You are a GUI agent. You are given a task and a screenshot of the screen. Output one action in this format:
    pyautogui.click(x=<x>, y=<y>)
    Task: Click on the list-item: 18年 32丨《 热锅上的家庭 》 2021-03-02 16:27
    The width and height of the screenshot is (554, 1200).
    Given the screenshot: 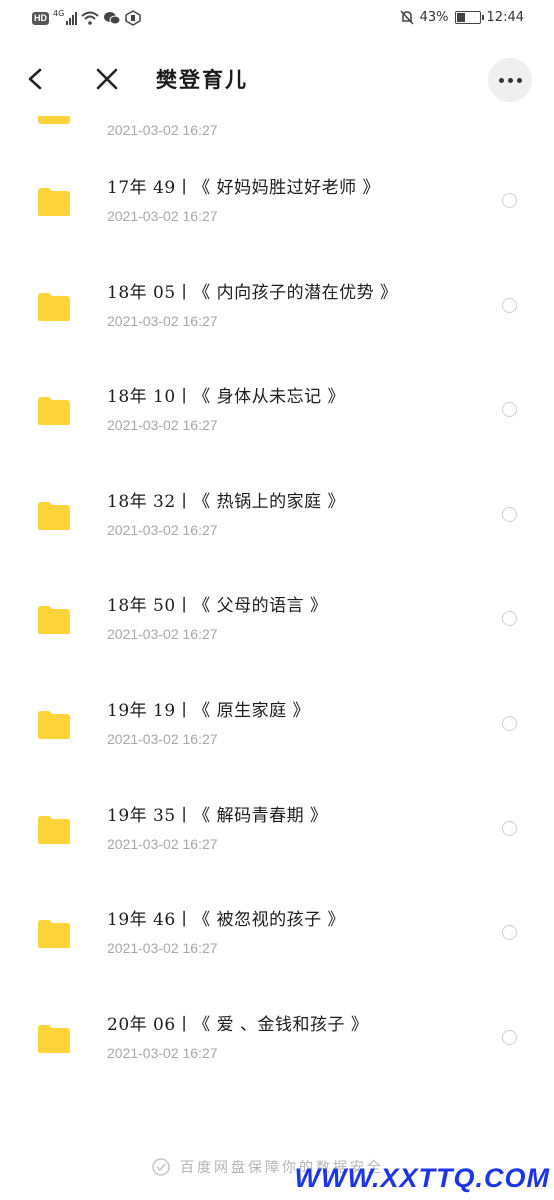 What is the action you would take?
    pyautogui.click(x=277, y=520)
    